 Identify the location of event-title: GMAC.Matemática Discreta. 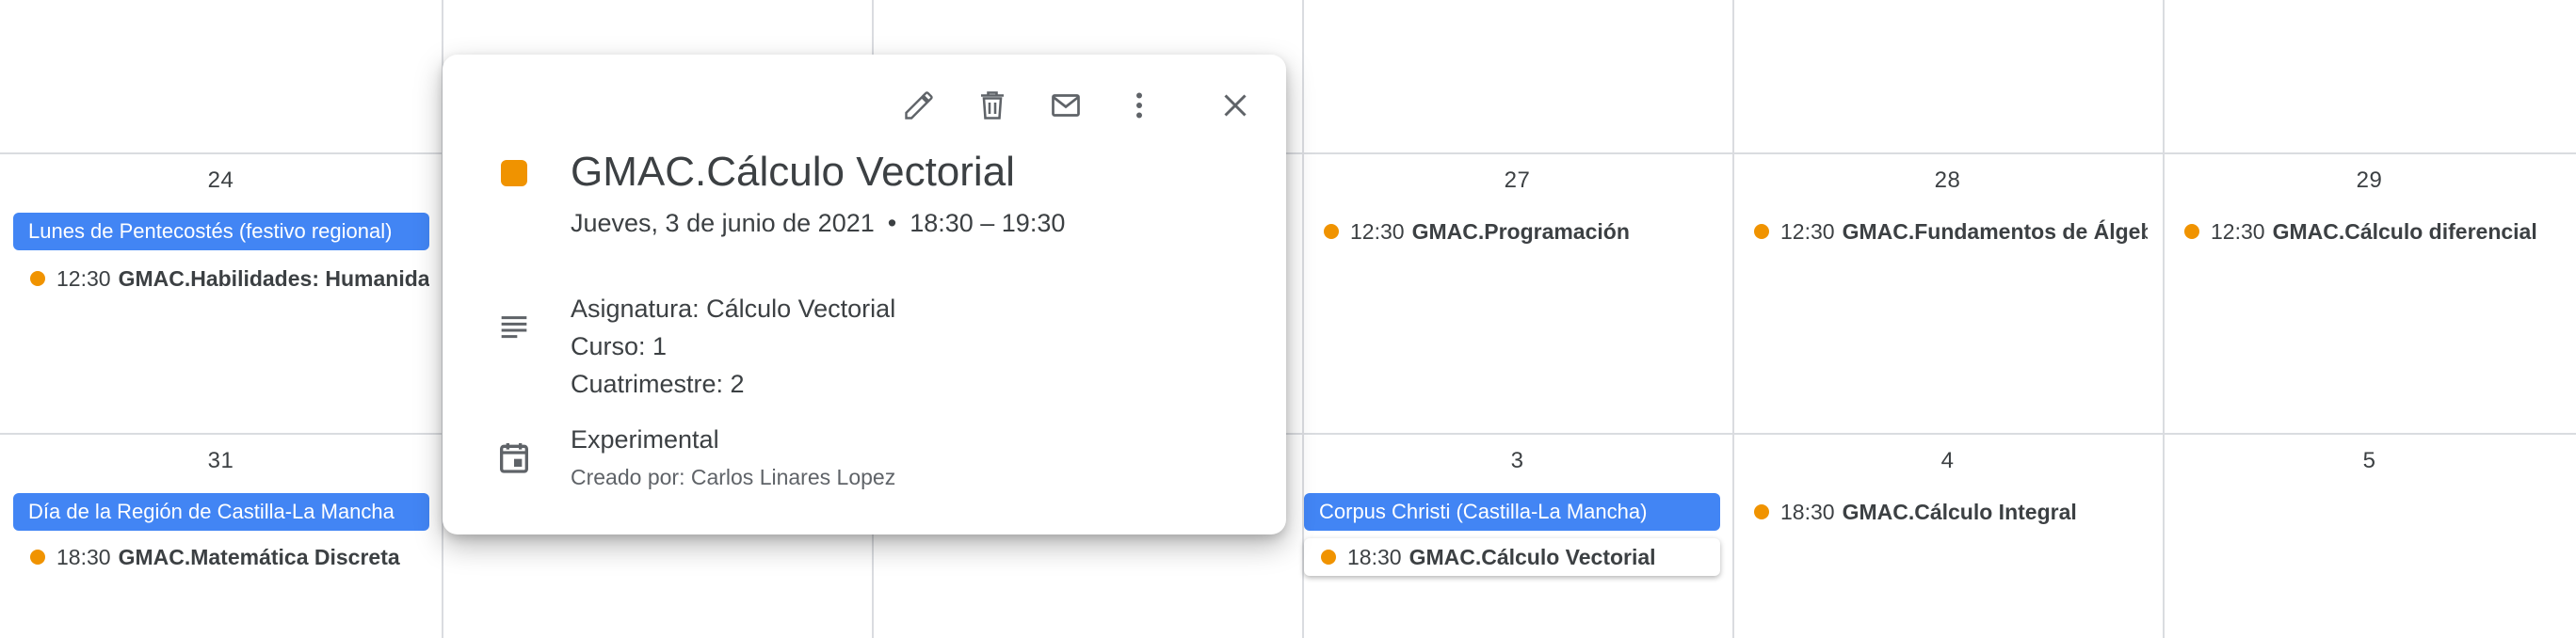
(259, 557).